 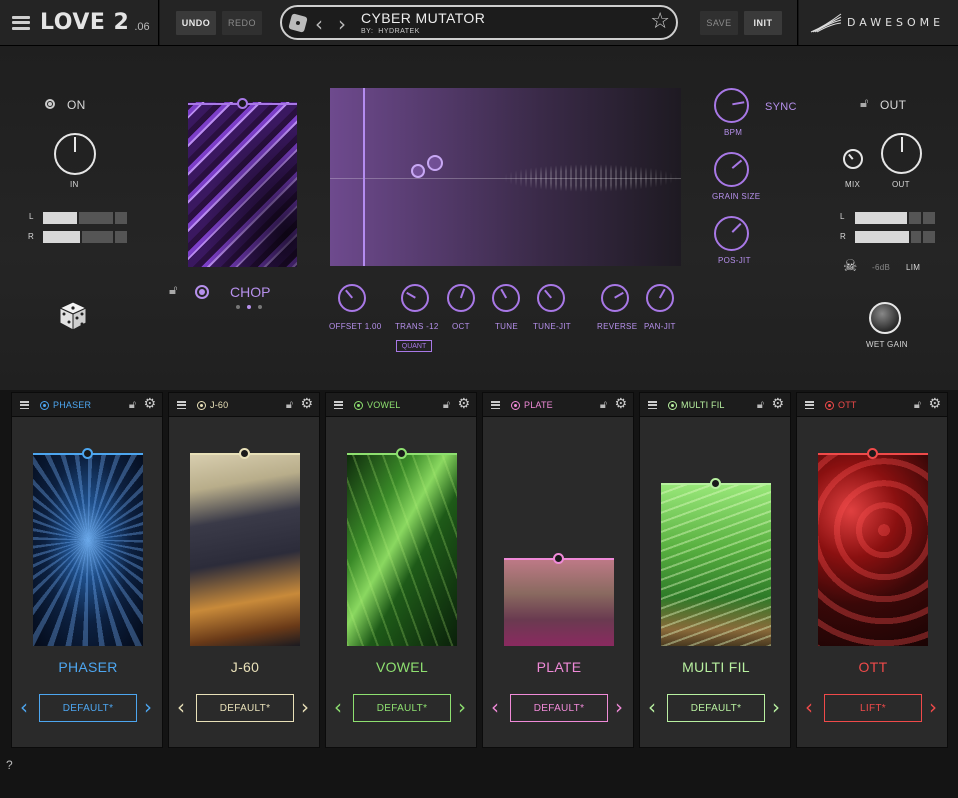 I want to click on favorite-star-icon: ☆, so click(x=660, y=21).